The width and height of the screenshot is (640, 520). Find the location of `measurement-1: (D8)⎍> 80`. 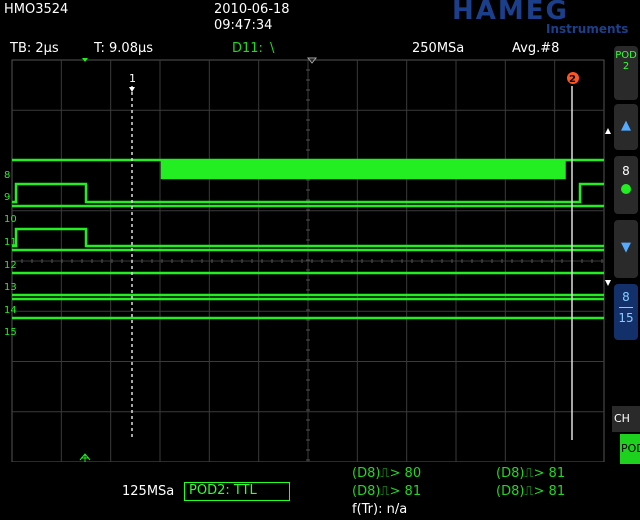

measurement-1: (D8)⎍> 80 is located at coordinates (386, 473).